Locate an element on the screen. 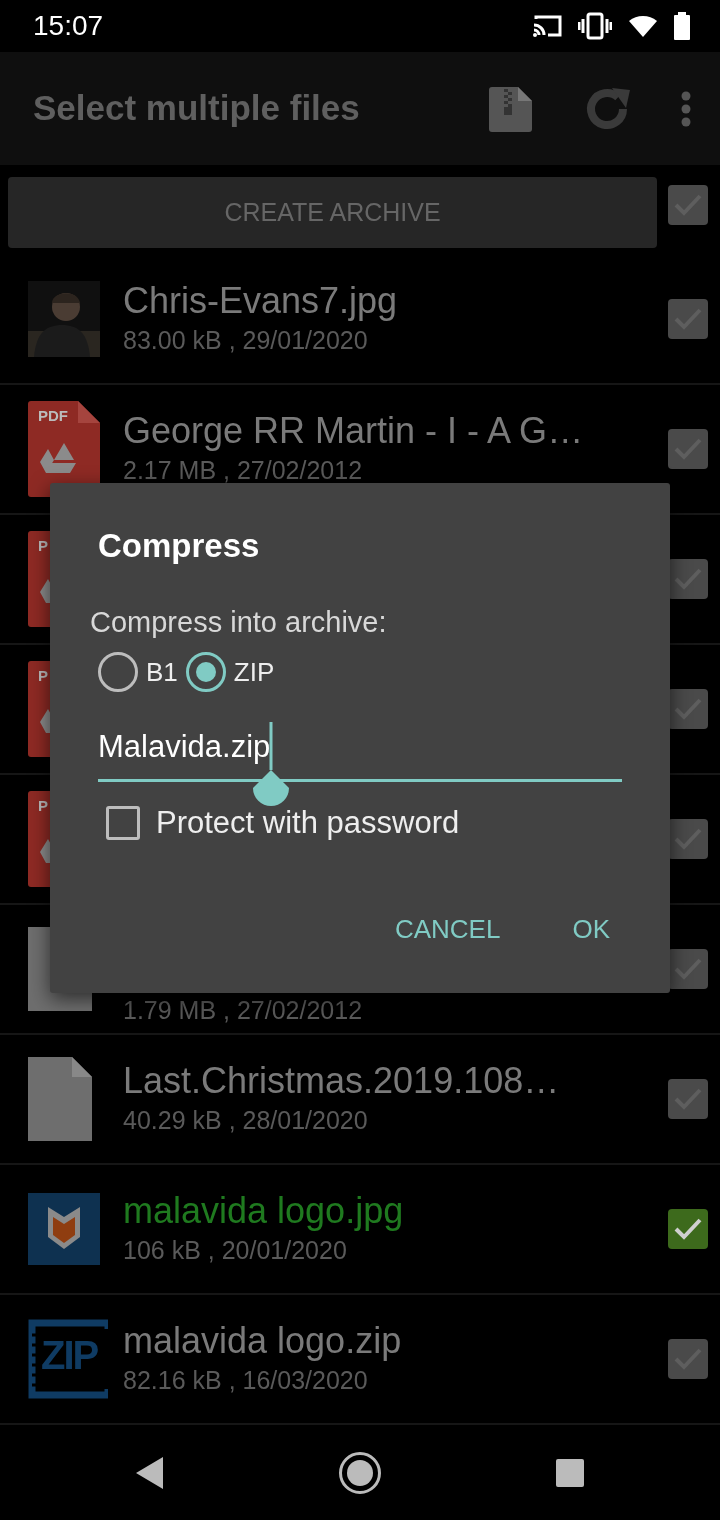 Image resolution: width=720 pixels, height=1520 pixels. filename-field: Malavida.zip is located at coordinates (360, 751).